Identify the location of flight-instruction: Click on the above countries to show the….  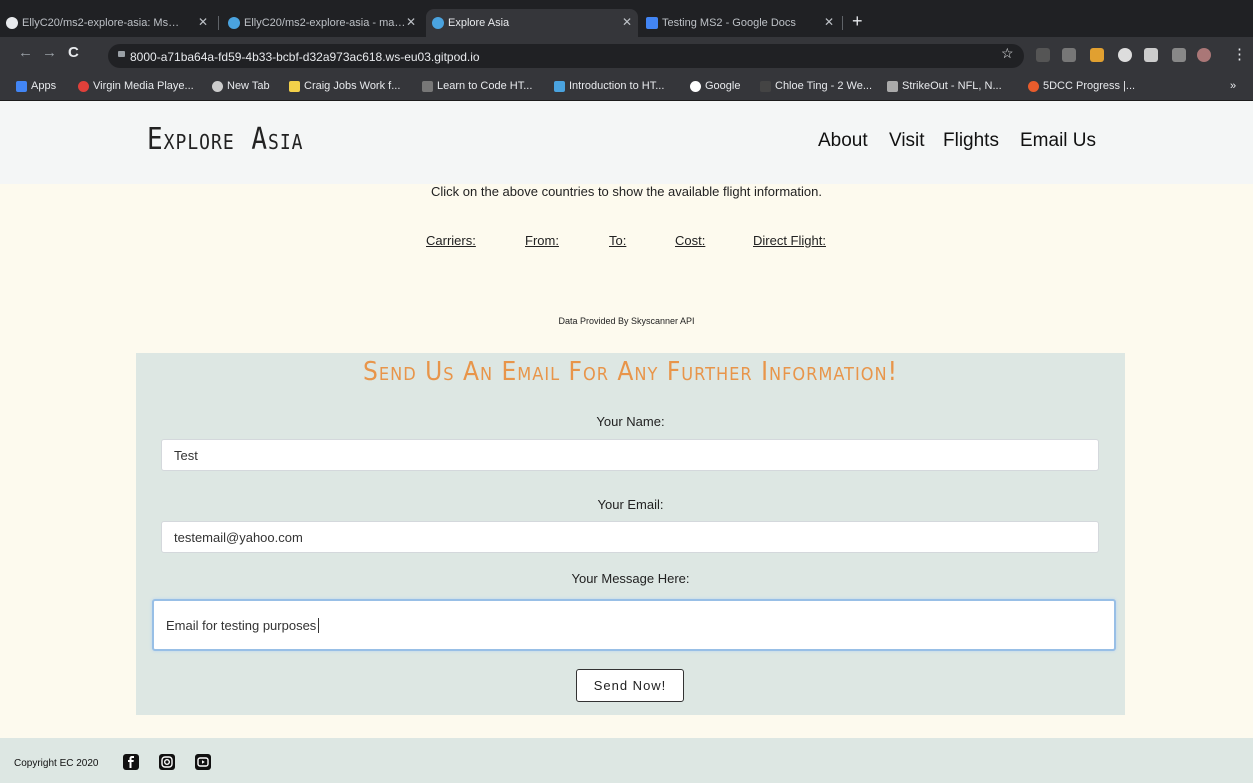
(626, 191).